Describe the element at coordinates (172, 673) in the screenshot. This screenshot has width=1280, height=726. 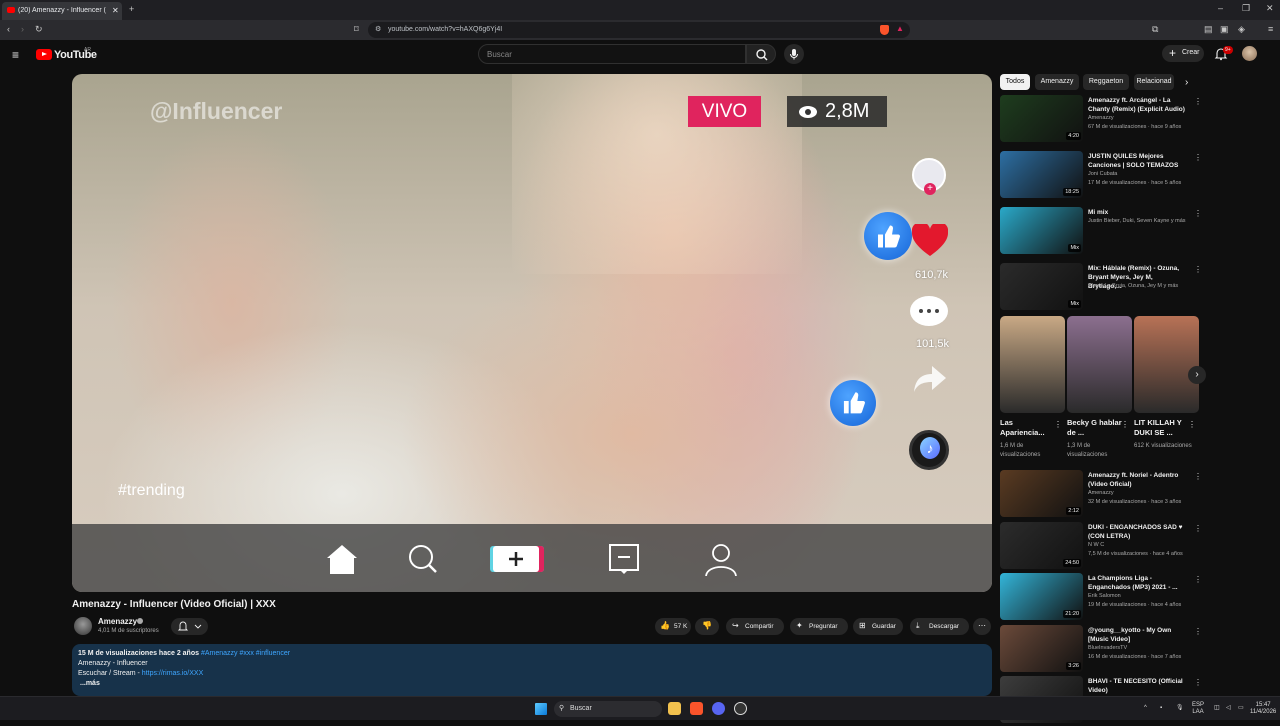
I see `stream-link: https://rimas.io/XXX` at that location.